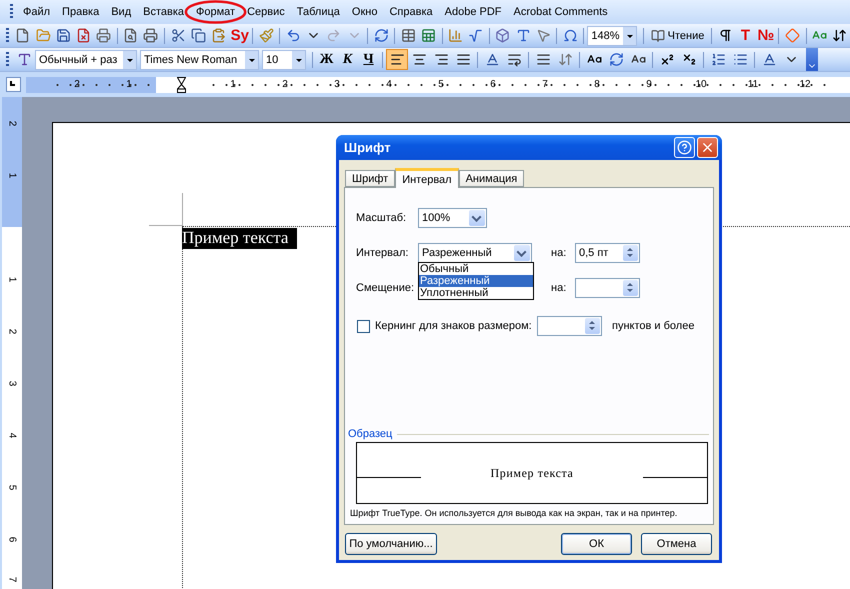 The image size is (850, 589). I want to click on book-icon, so click(657, 35).